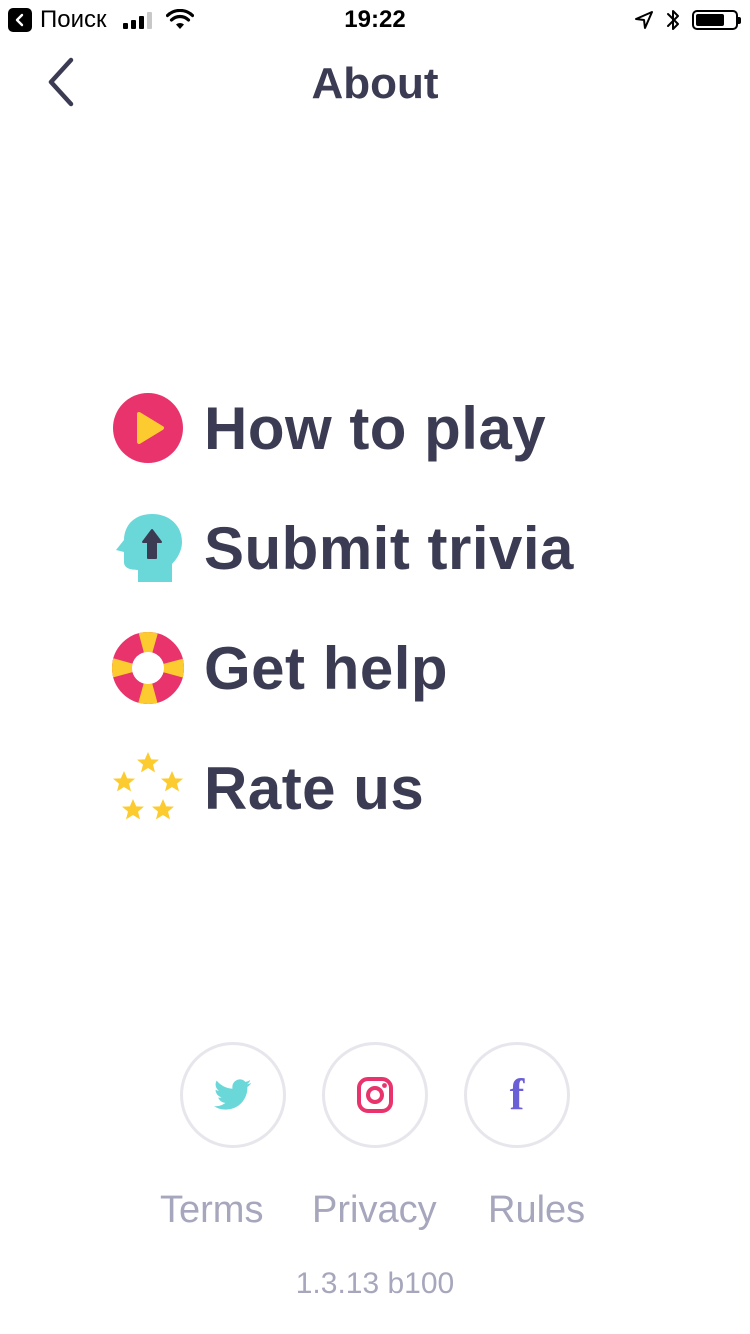 Image resolution: width=750 pixels, height=1334 pixels. Describe the element at coordinates (716, 20) in the screenshot. I see `battery-icon` at that location.